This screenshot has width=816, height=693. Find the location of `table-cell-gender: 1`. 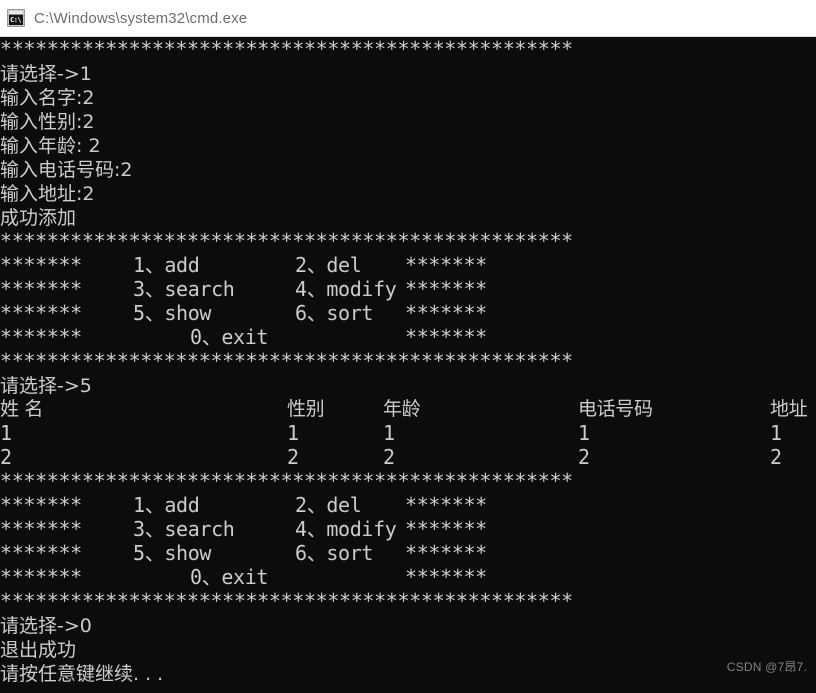

table-cell-gender: 1 is located at coordinates (293, 433).